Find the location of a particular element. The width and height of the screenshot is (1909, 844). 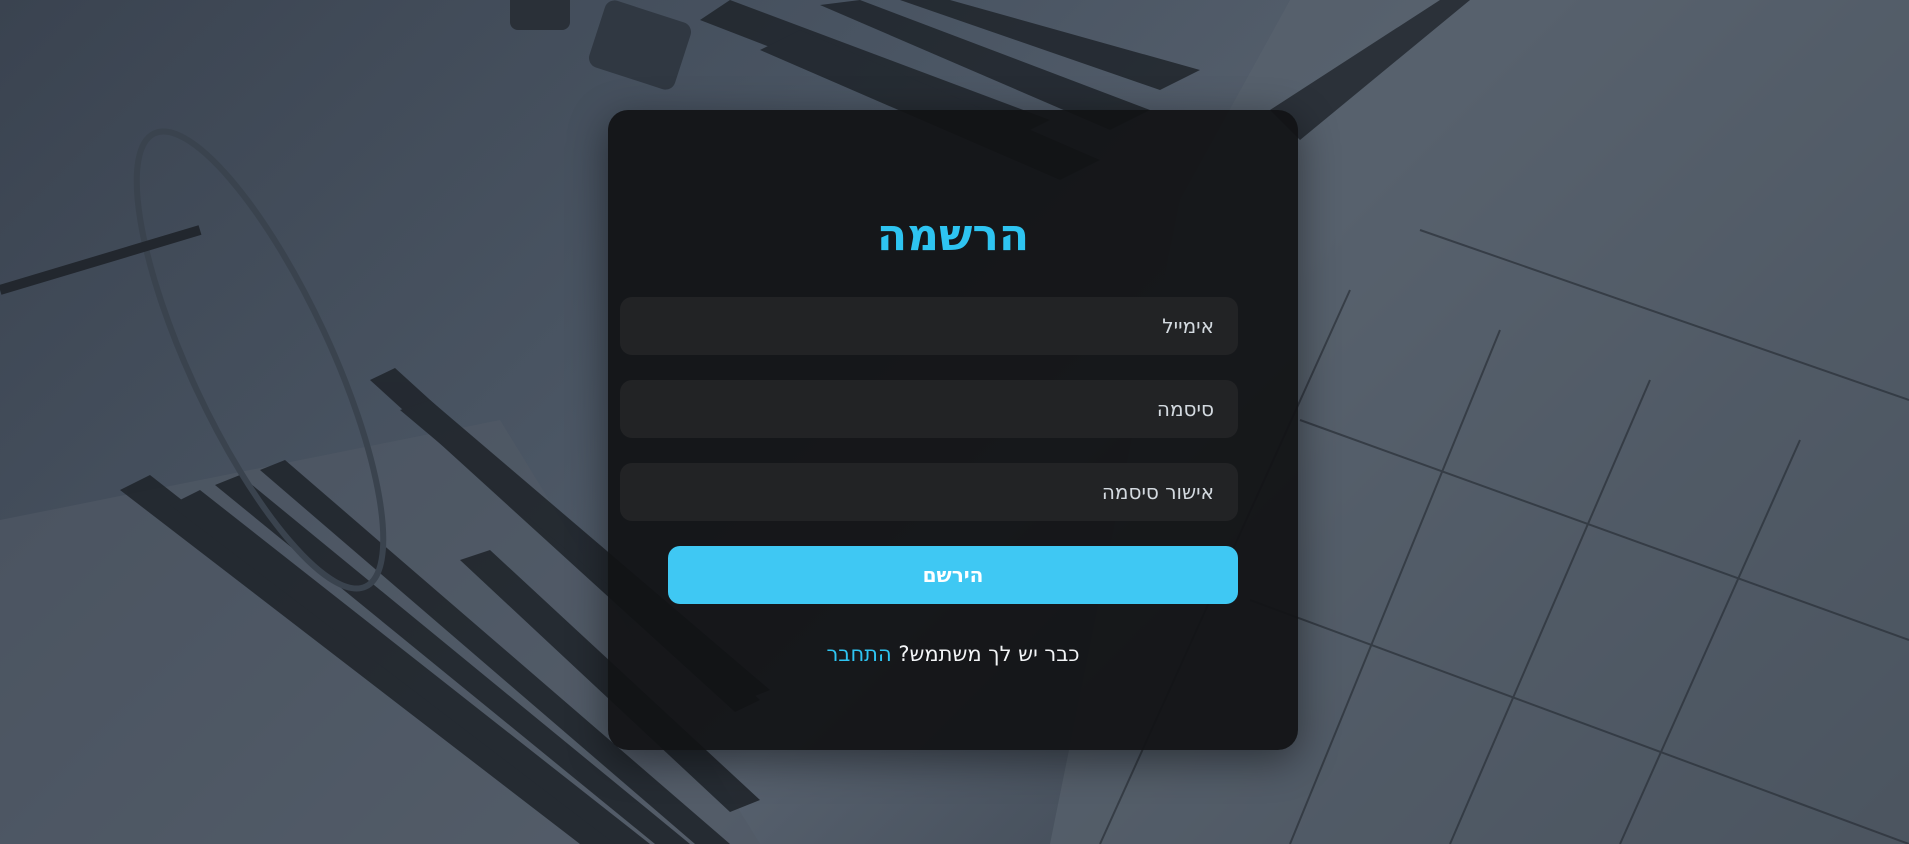

confirm-password-field is located at coordinates (929, 492).